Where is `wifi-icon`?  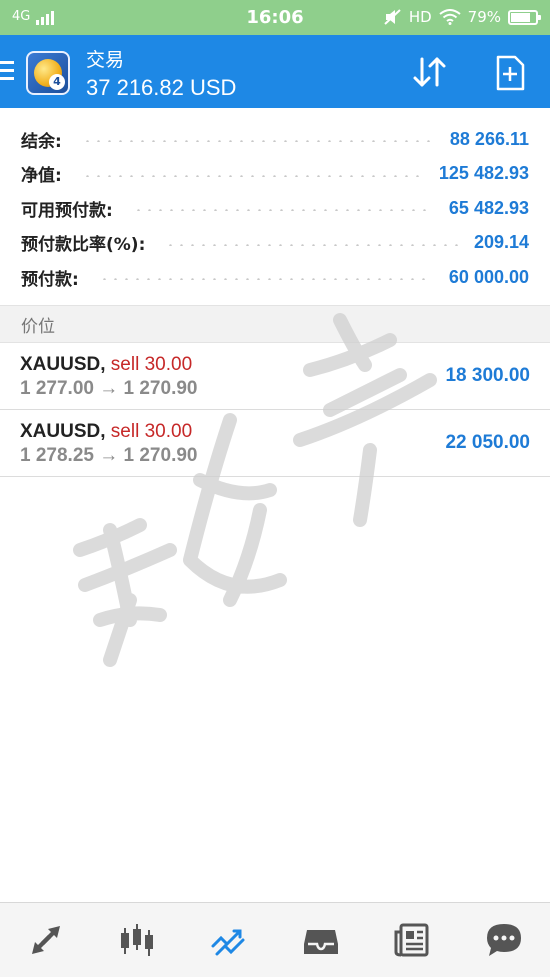
wifi-icon is located at coordinates (450, 17).